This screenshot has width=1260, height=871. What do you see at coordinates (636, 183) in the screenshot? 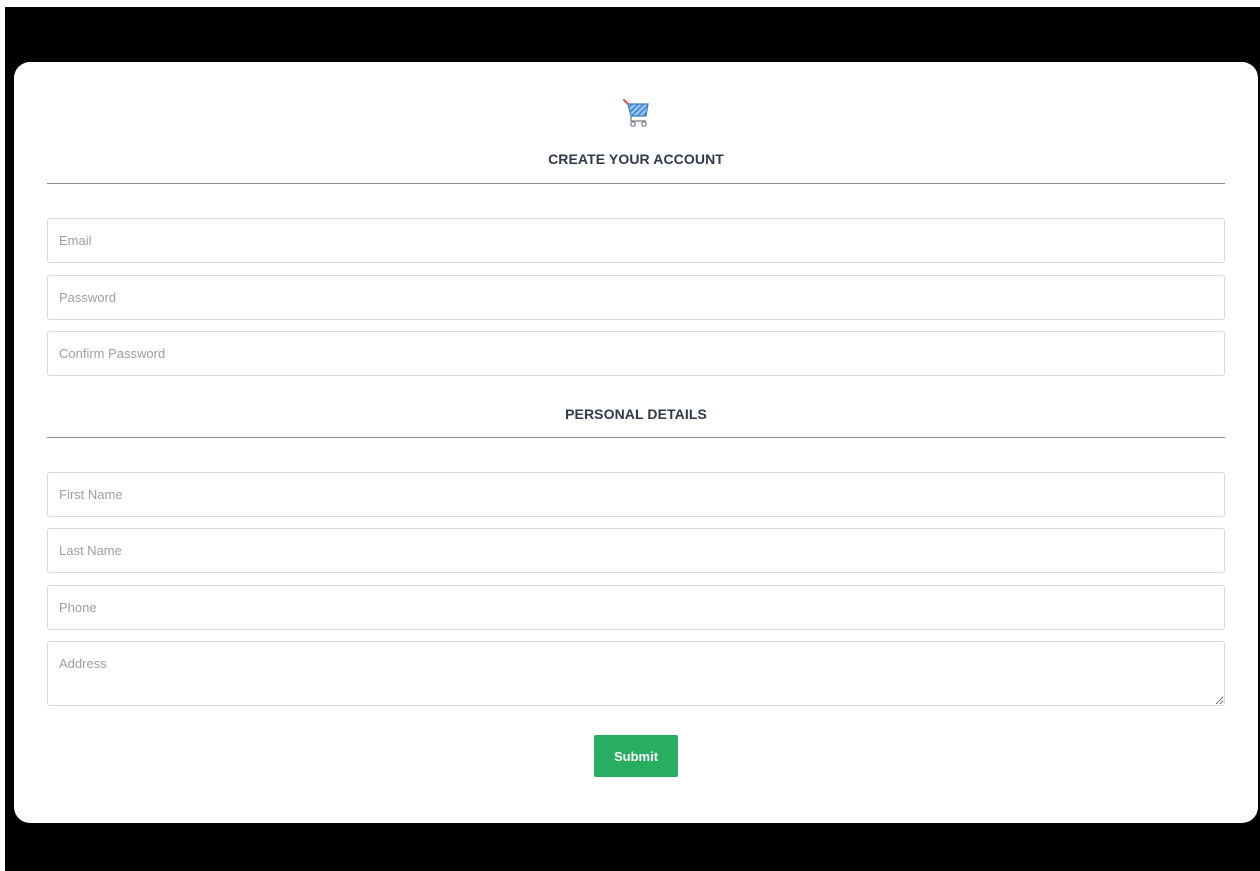
I see `account-divider` at bounding box center [636, 183].